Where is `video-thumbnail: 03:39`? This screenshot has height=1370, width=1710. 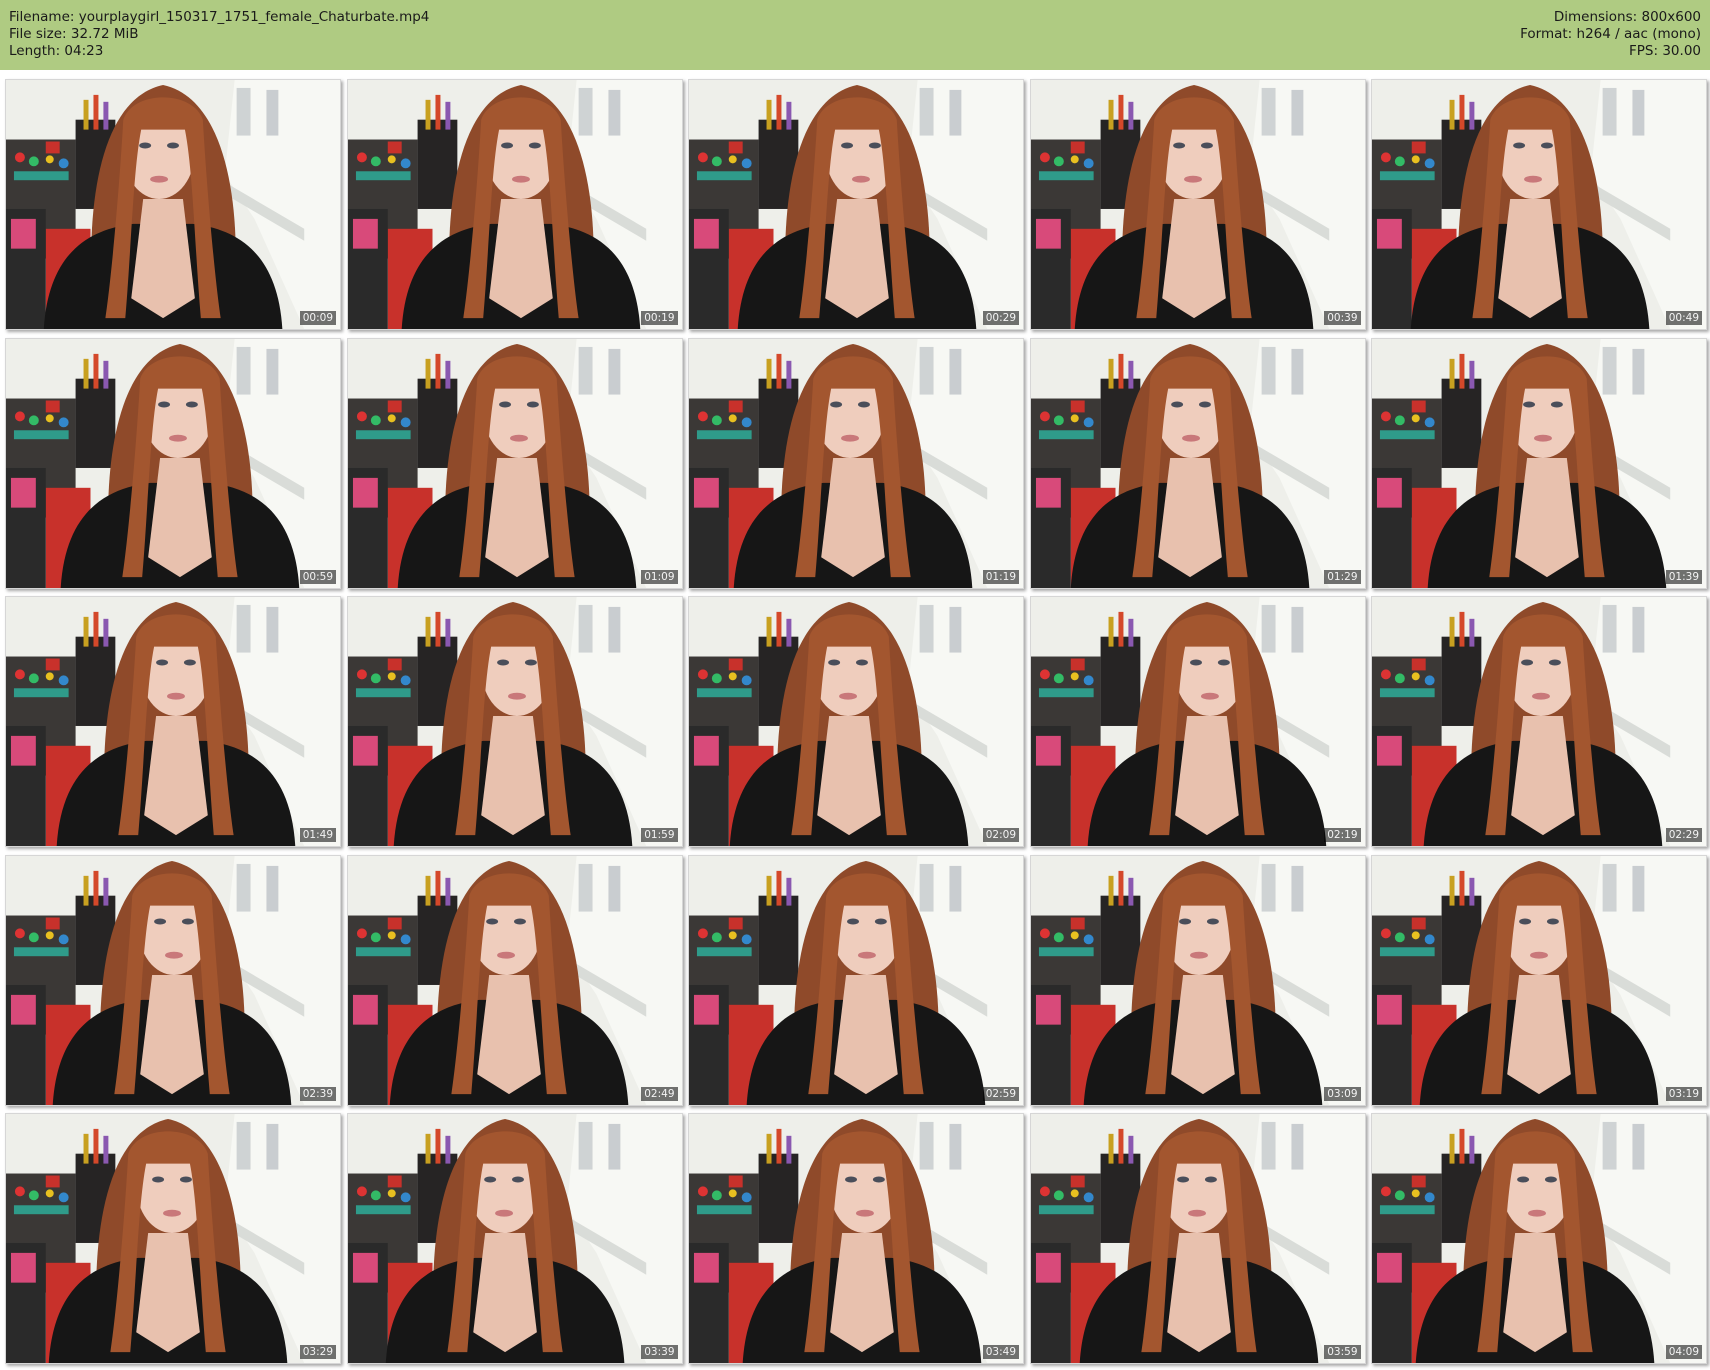
video-thumbnail: 03:39 is located at coordinates (514, 1238).